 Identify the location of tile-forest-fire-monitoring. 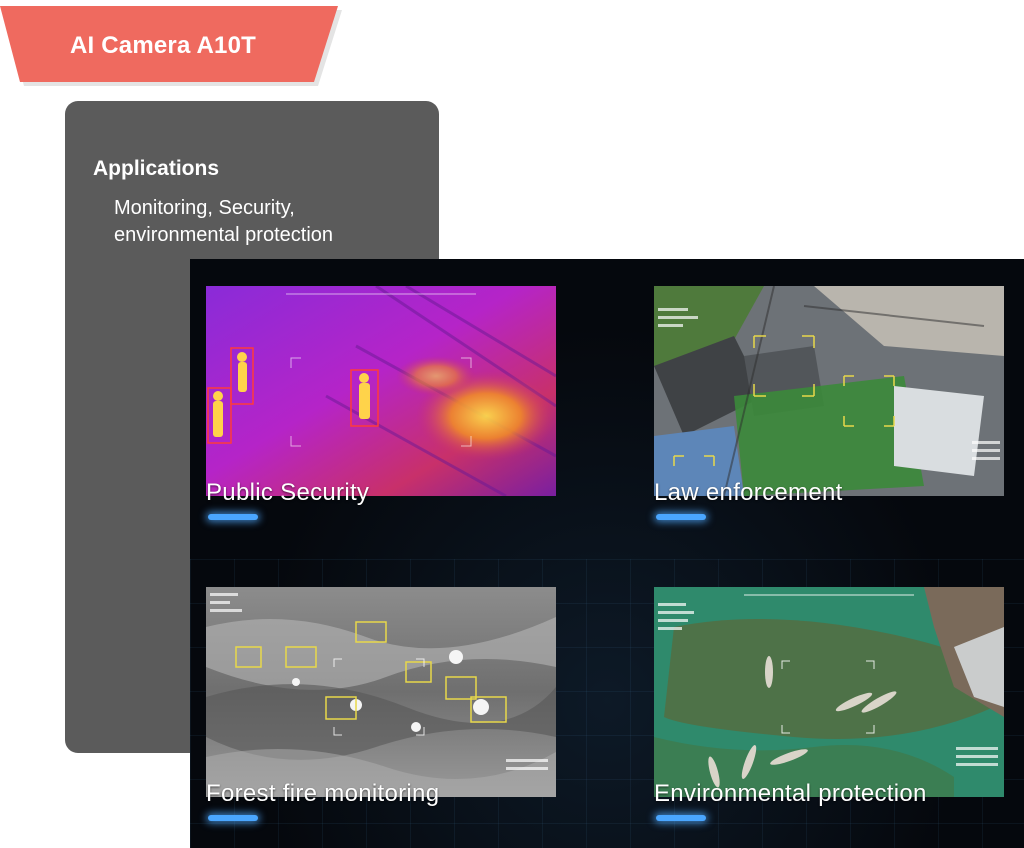
(381, 692).